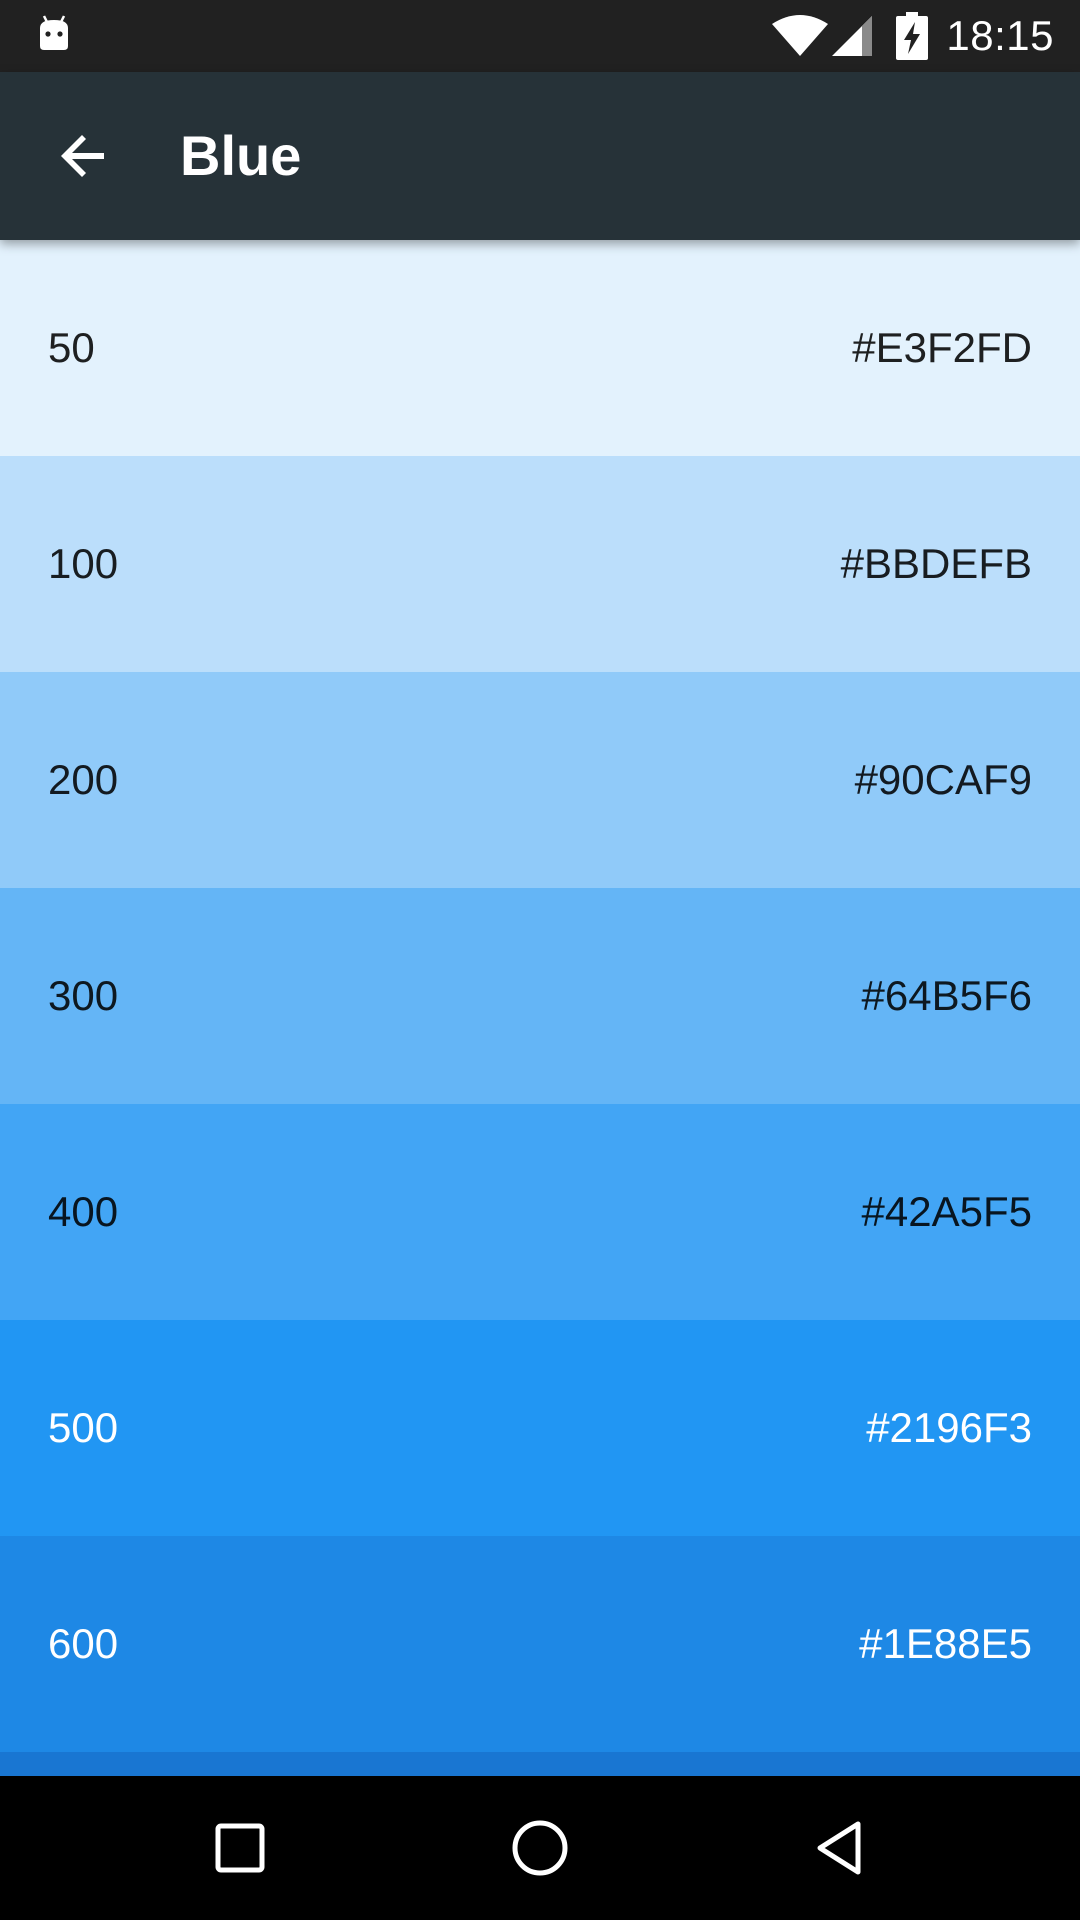 The width and height of the screenshot is (1080, 1920). What do you see at coordinates (800, 35) in the screenshot?
I see `wifi-icon` at bounding box center [800, 35].